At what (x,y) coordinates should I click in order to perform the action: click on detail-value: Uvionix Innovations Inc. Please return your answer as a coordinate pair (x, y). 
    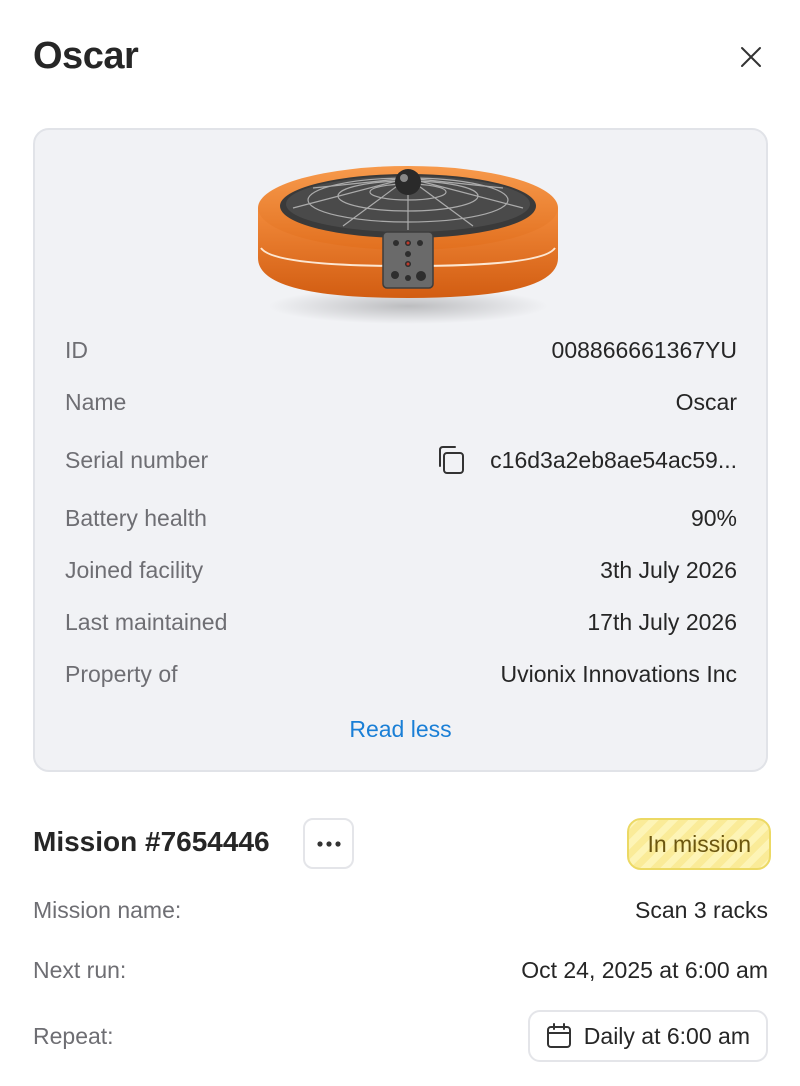
    Looking at the image, I should click on (618, 673).